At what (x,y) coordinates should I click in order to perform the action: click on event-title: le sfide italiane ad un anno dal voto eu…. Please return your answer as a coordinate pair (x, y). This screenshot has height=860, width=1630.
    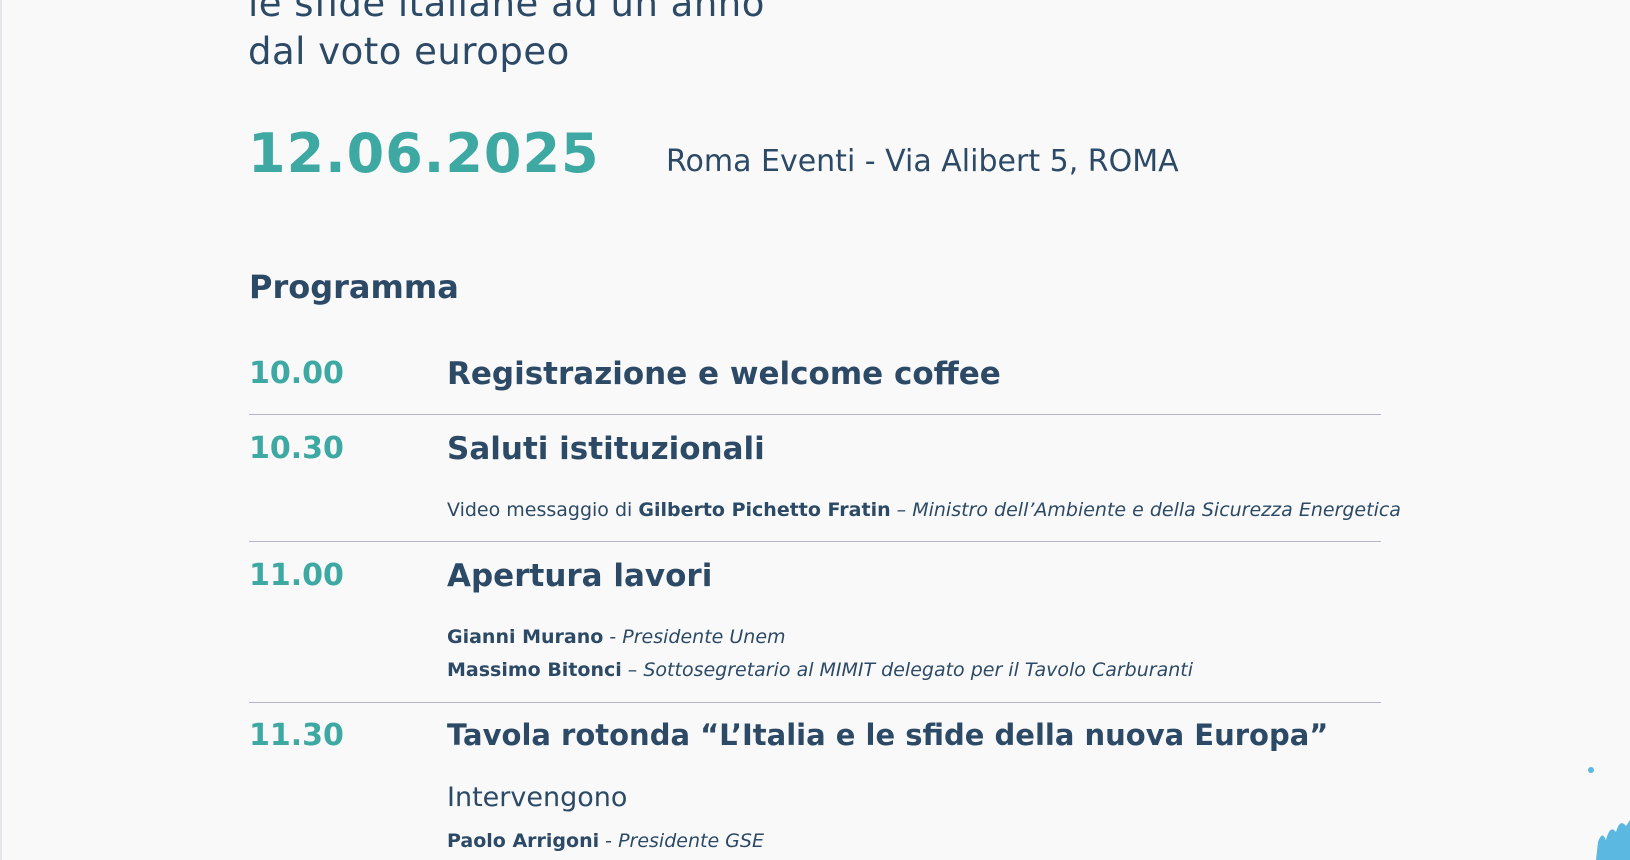
    Looking at the image, I should click on (506, 38).